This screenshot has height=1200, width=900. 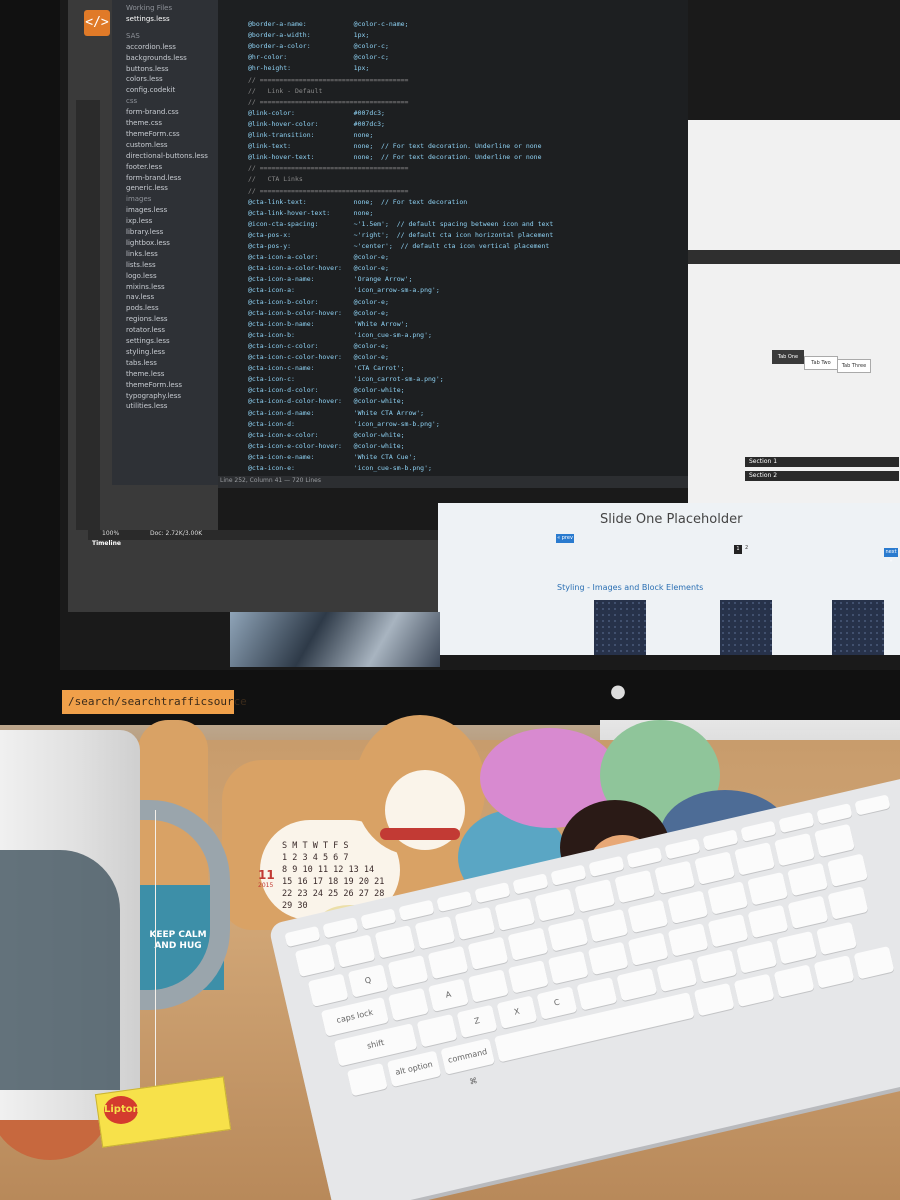 I want to click on working-file: settings.less, so click(x=148, y=18).